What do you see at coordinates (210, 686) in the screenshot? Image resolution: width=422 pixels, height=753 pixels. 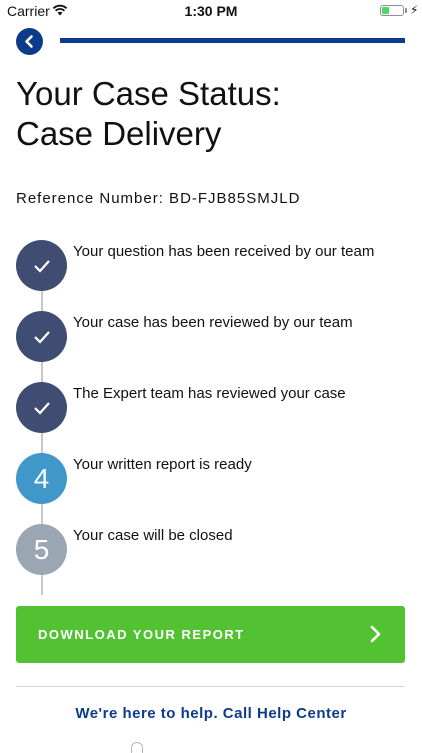 I see `divider` at bounding box center [210, 686].